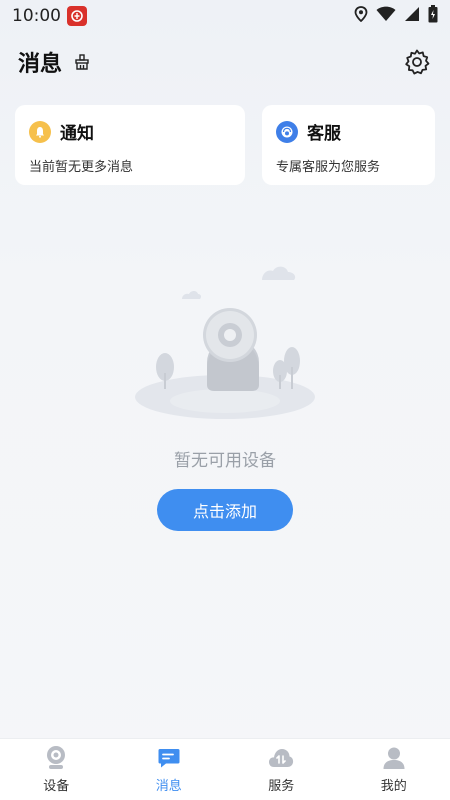 Image resolution: width=450 pixels, height=800 pixels. What do you see at coordinates (412, 16) in the screenshot?
I see `signal-icon` at bounding box center [412, 16].